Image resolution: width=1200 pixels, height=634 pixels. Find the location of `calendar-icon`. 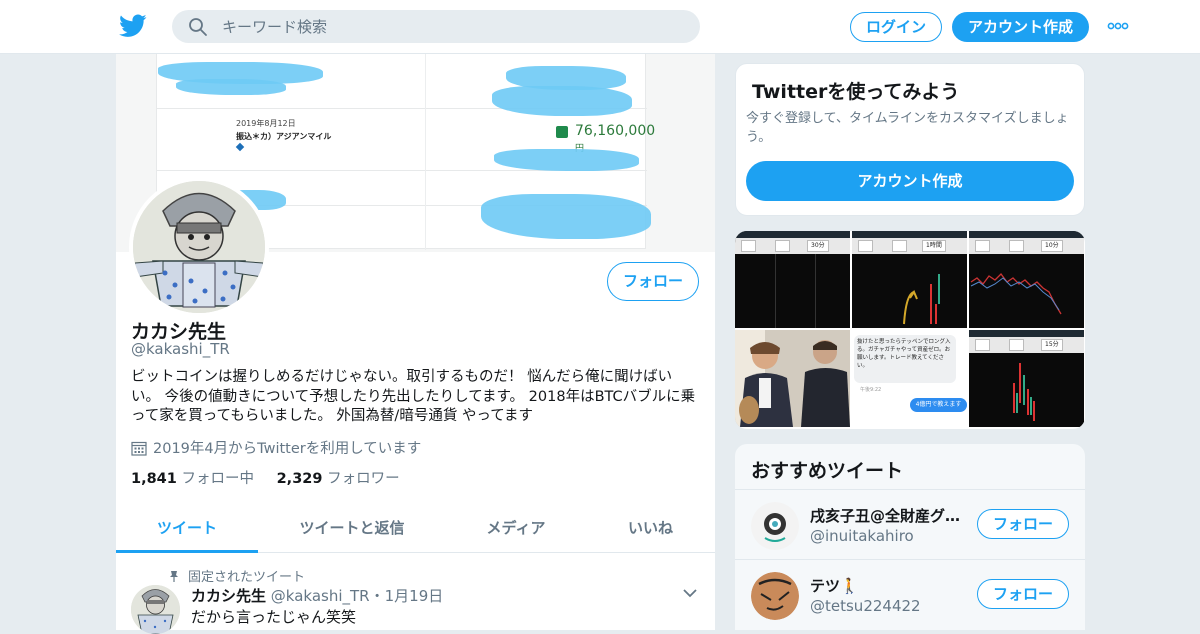

calendar-icon is located at coordinates (139, 448).